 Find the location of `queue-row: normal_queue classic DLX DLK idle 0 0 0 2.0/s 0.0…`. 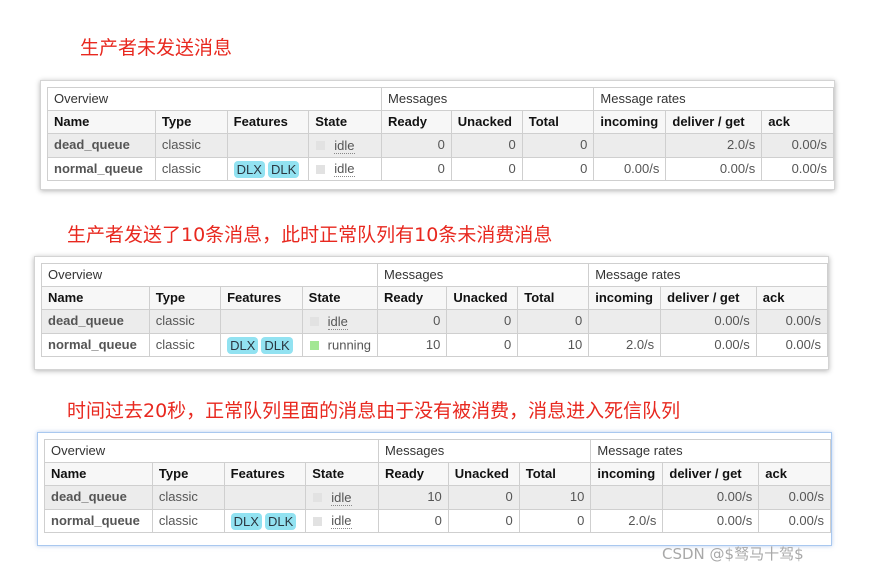

queue-row: normal_queue classic DLX DLK idle 0 0 0 2.0/s 0.0… is located at coordinates (437, 521).